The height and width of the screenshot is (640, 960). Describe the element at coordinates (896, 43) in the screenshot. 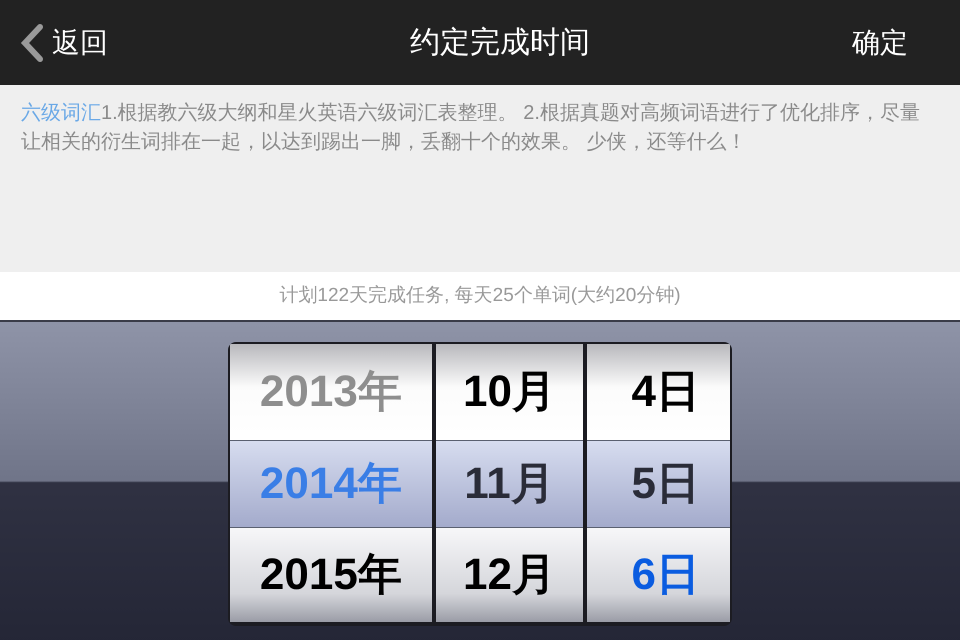

I see `confirm-button: 确定` at that location.